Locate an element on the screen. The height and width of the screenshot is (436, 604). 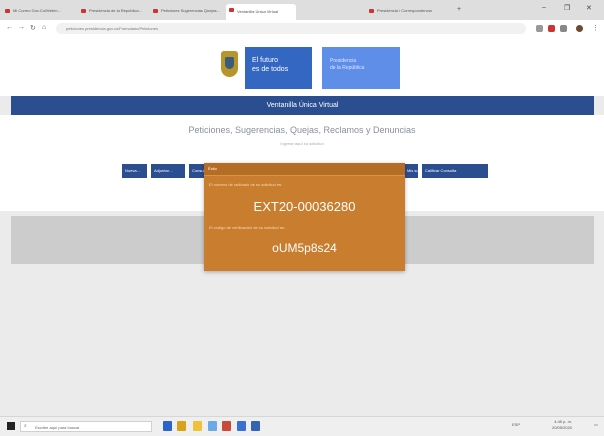
notifications-icon: ▭ is located at coordinates (596, 424).